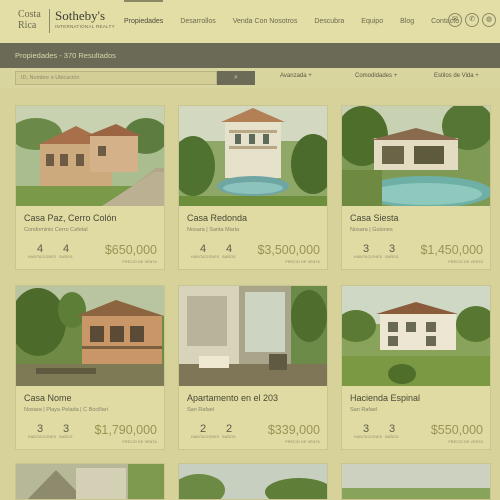 This screenshot has height=500, width=500. Describe the element at coordinates (125, 430) in the screenshot. I see `property-price: $1,790,000` at that location.